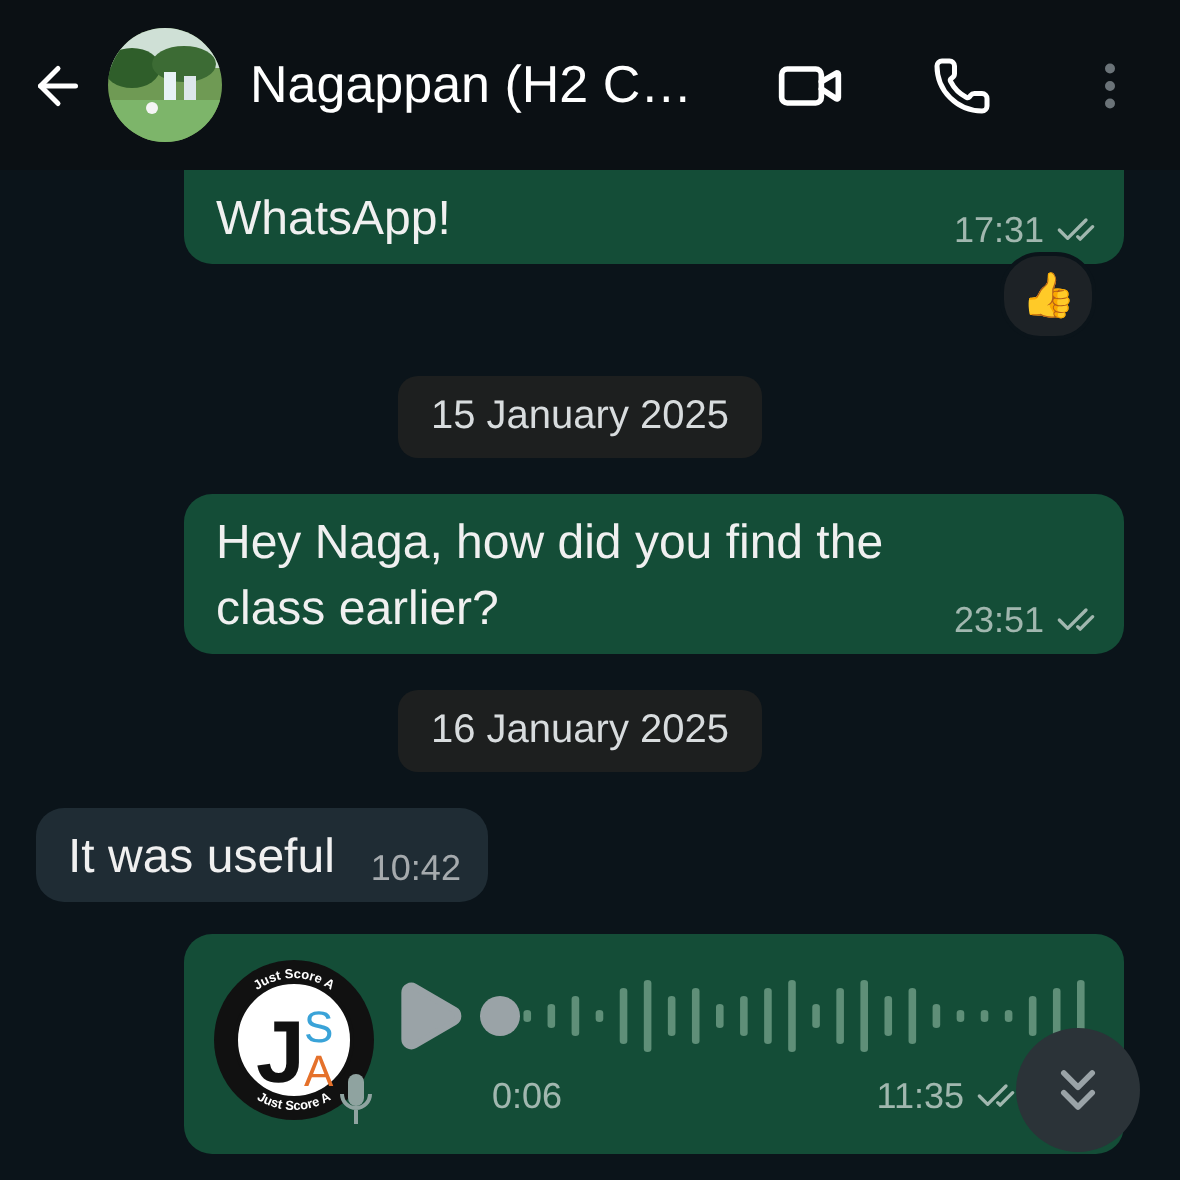  What do you see at coordinates (551, 577) in the screenshot?
I see `message-text: Hey Naga, how did you find the class earlier?` at bounding box center [551, 577].